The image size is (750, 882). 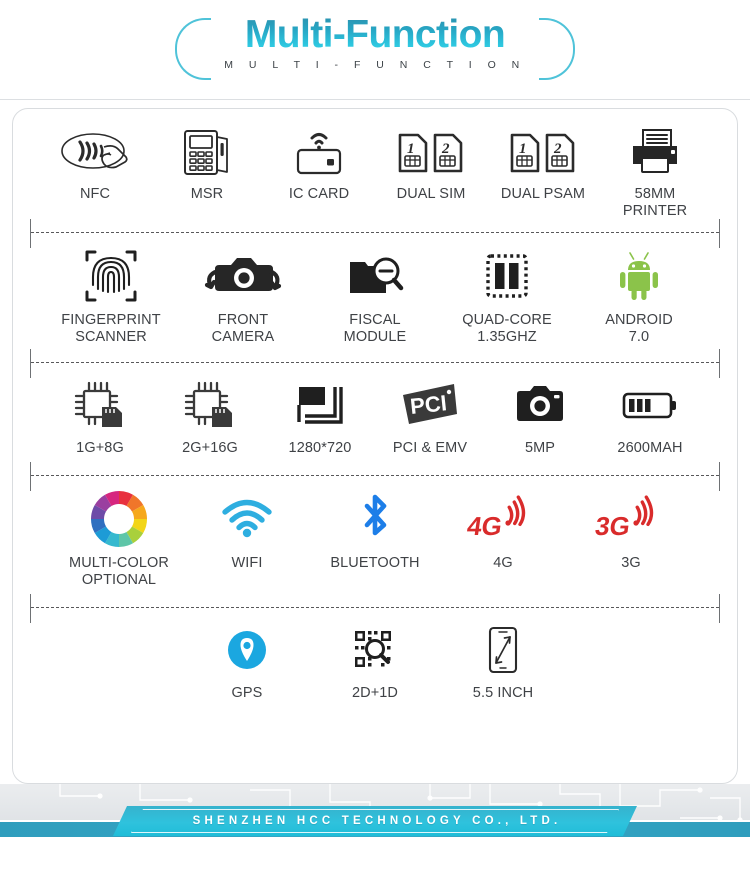 I want to click on camera-icon, so click(x=540, y=405).